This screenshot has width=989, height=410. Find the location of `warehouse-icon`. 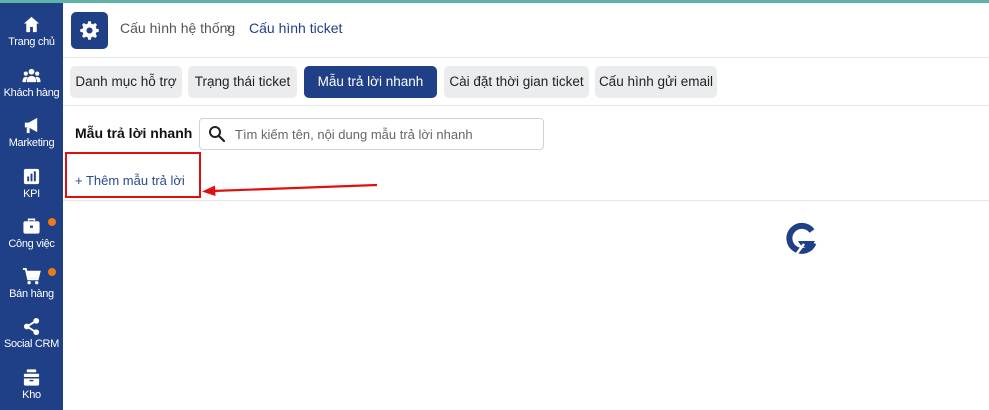

warehouse-icon is located at coordinates (31, 377).